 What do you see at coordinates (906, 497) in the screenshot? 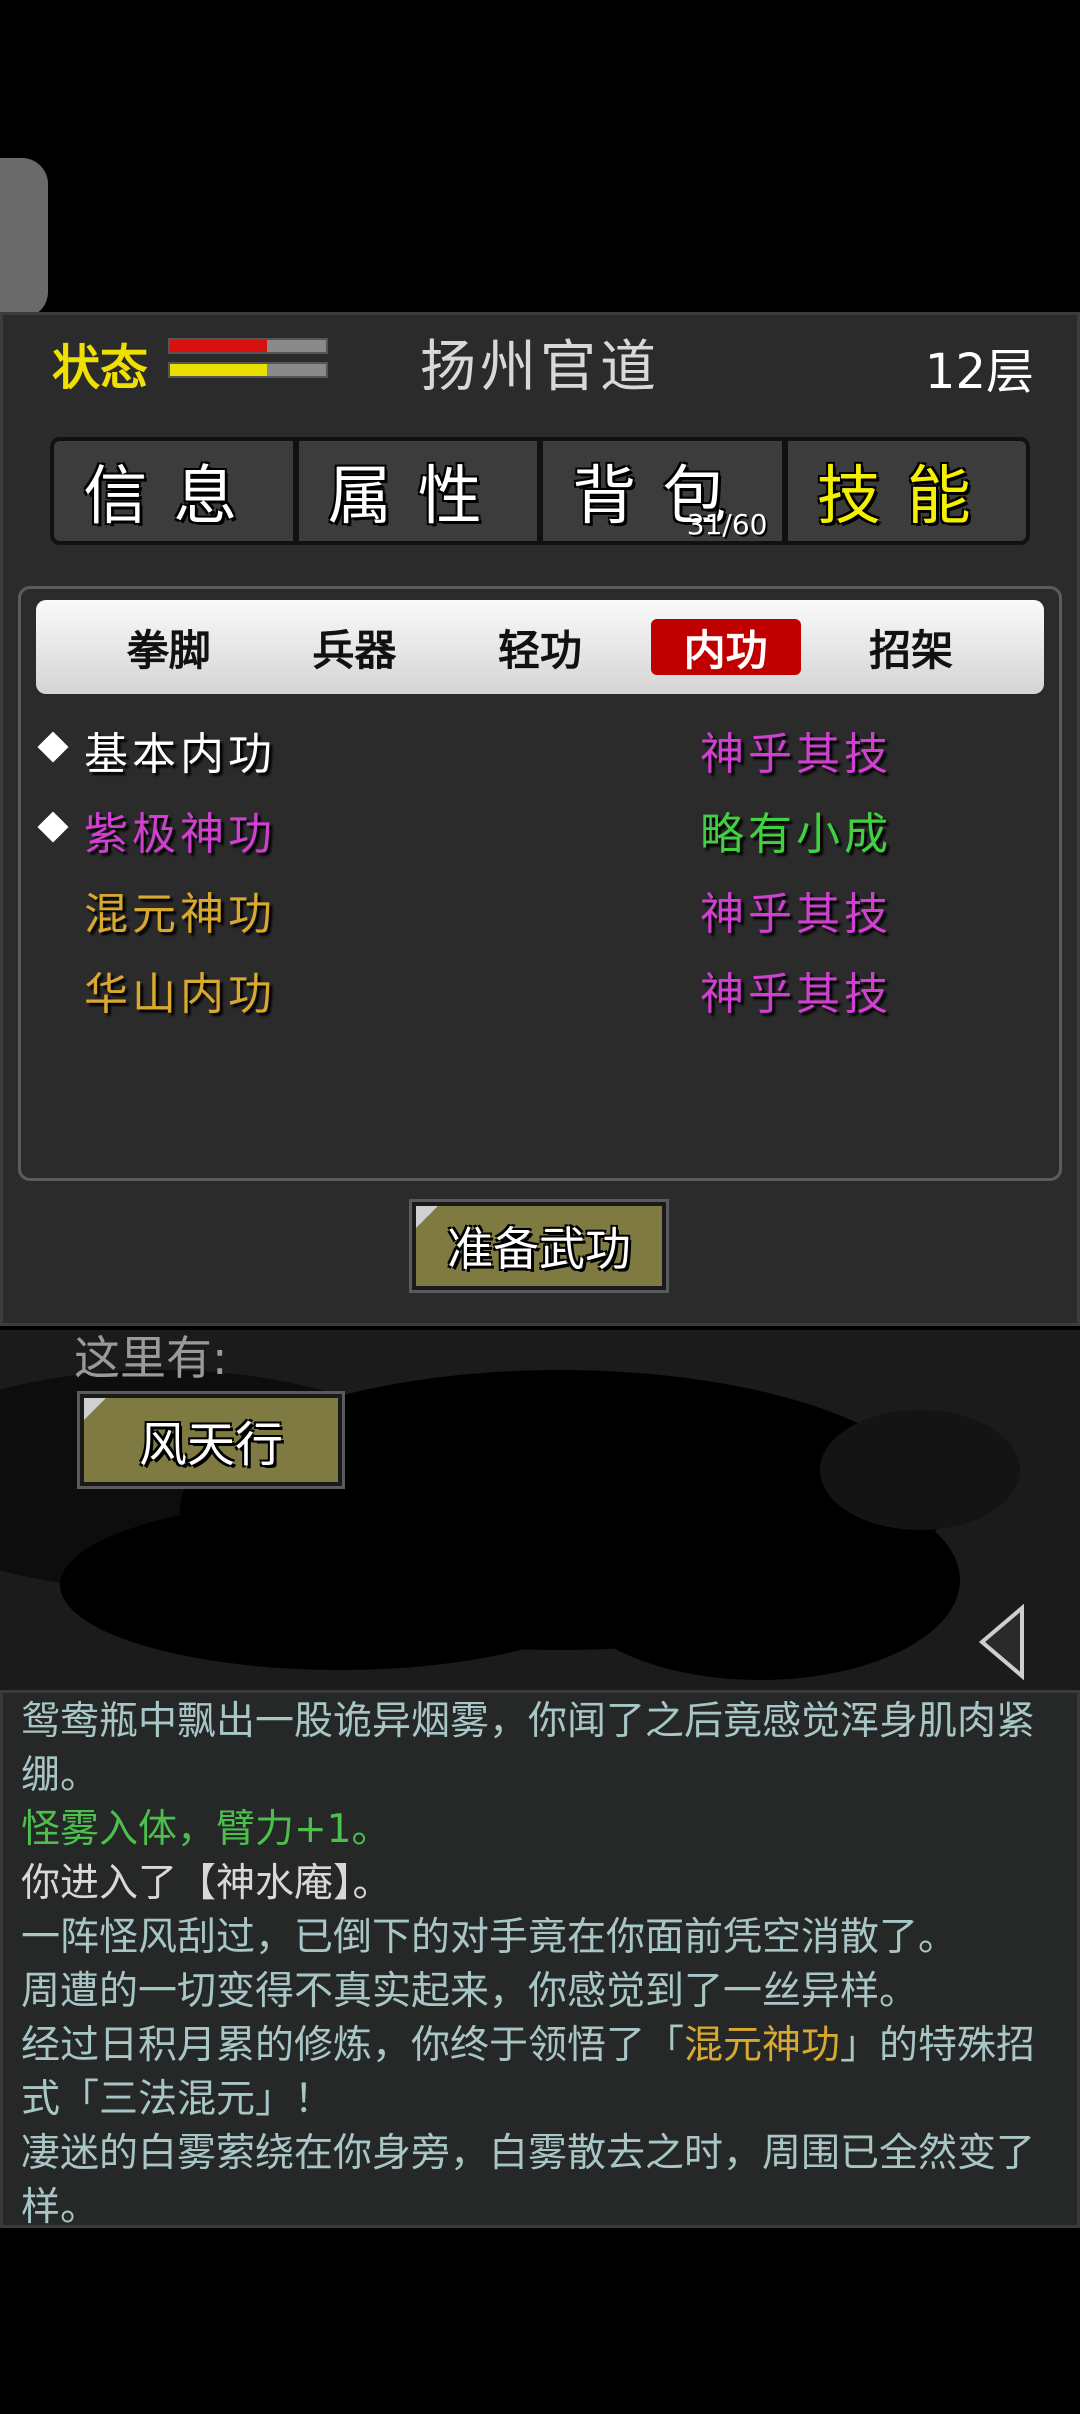
I see `tab-skills-label: 技能` at bounding box center [906, 497].